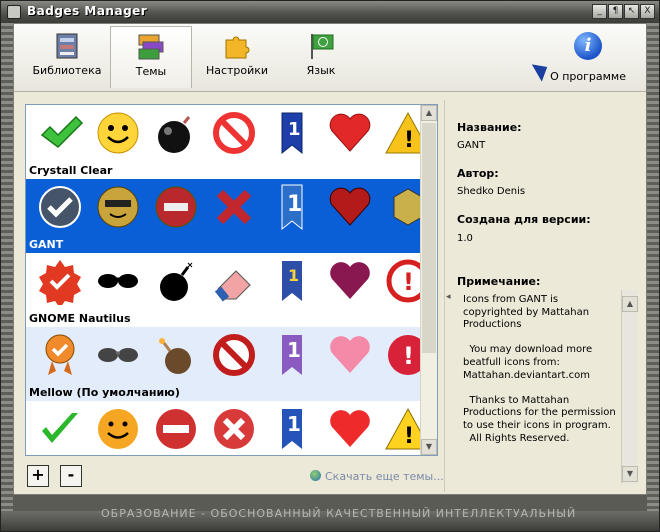 The height and width of the screenshot is (532, 660). I want to click on panel-splitter: ◂, so click(448, 296).